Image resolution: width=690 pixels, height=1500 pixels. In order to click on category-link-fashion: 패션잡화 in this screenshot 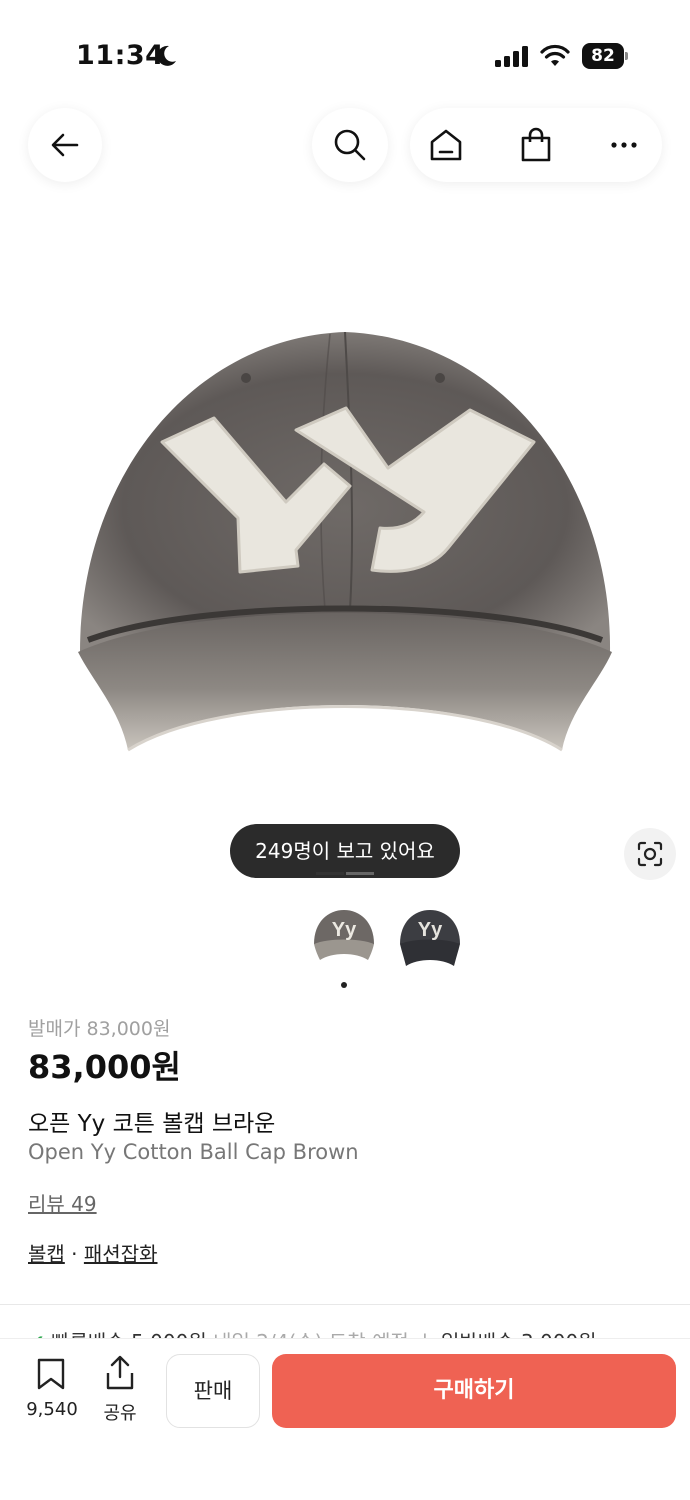, I will do `click(121, 1254)`.